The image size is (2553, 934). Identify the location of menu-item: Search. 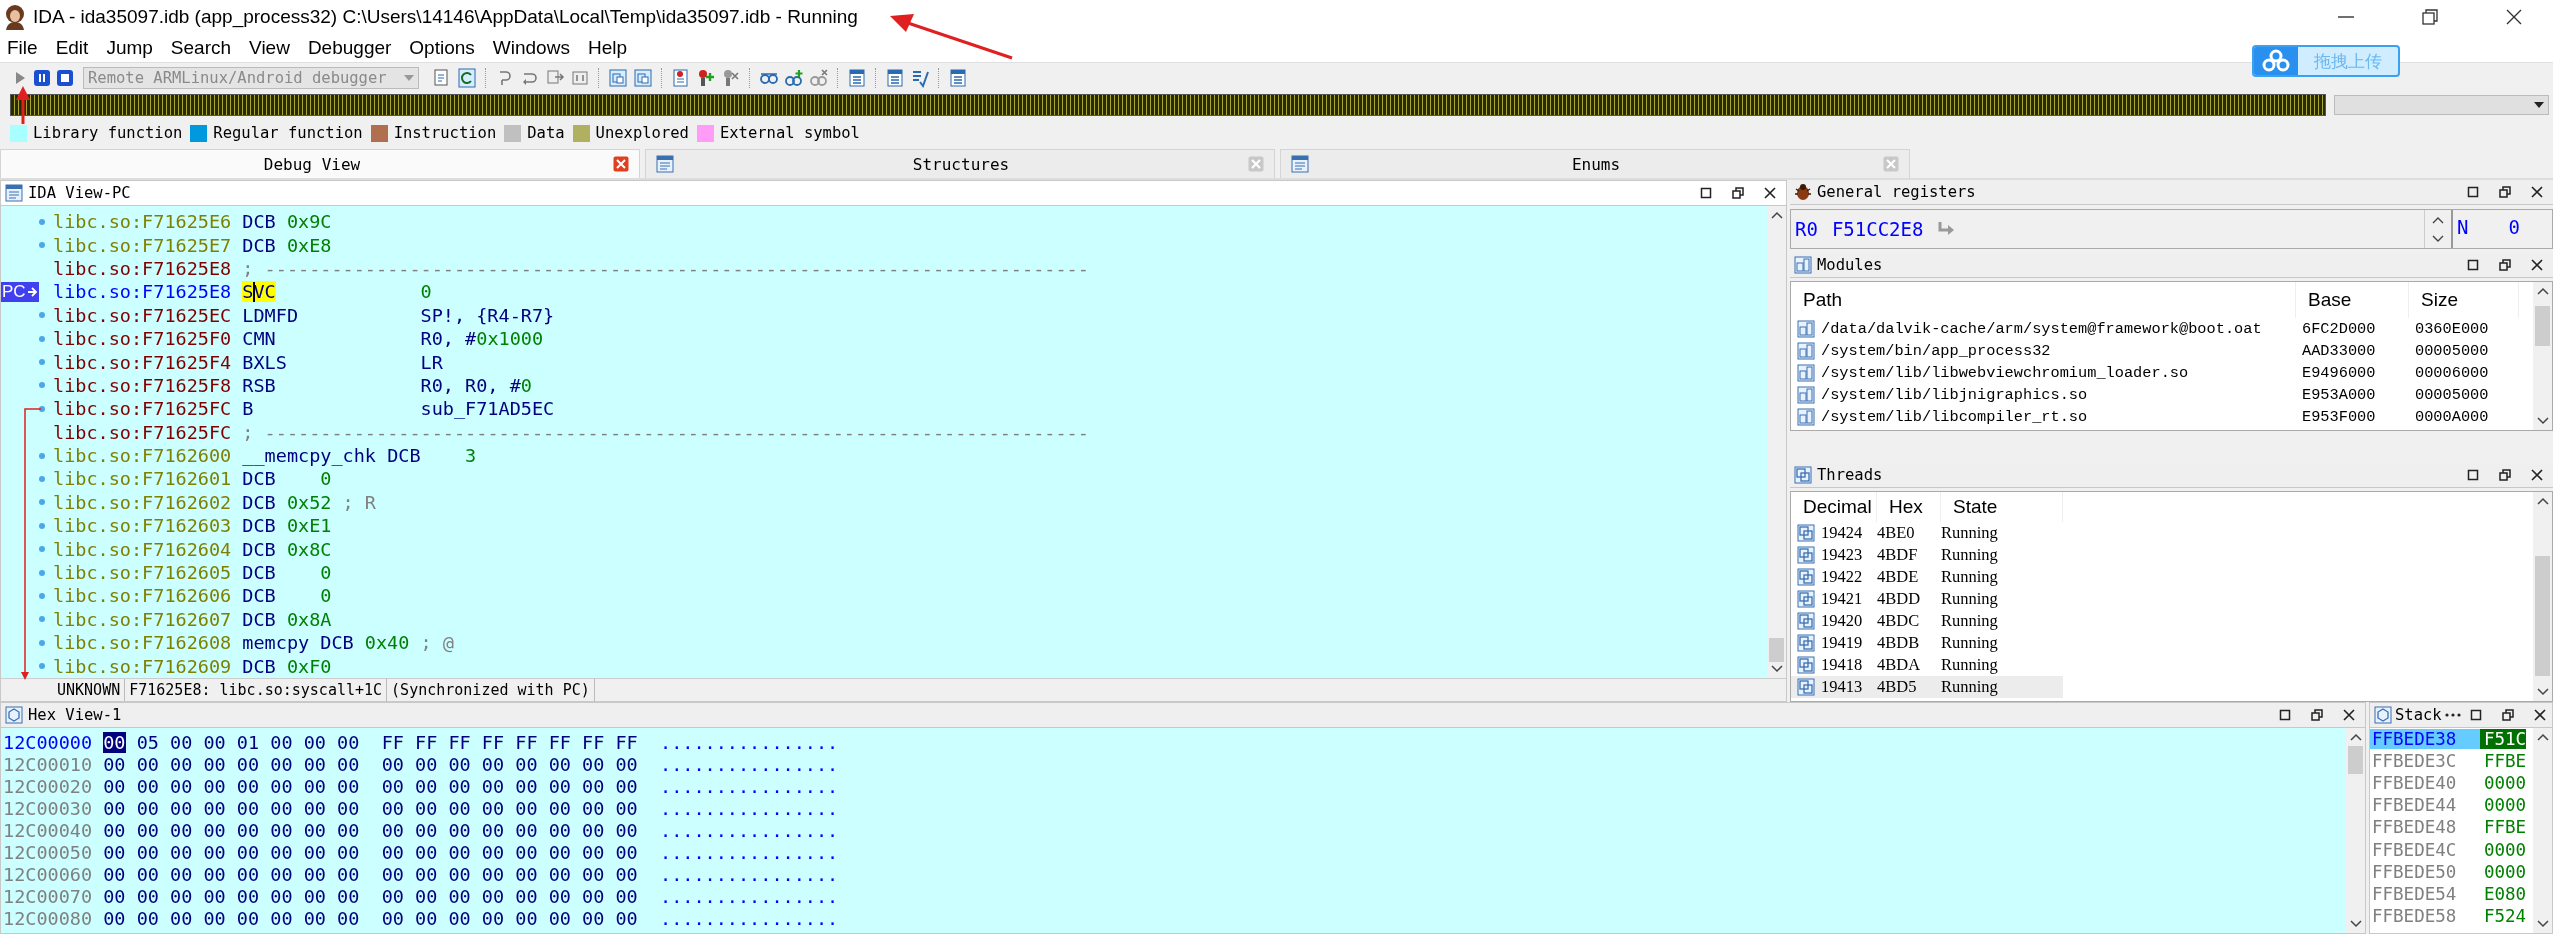
(201, 48).